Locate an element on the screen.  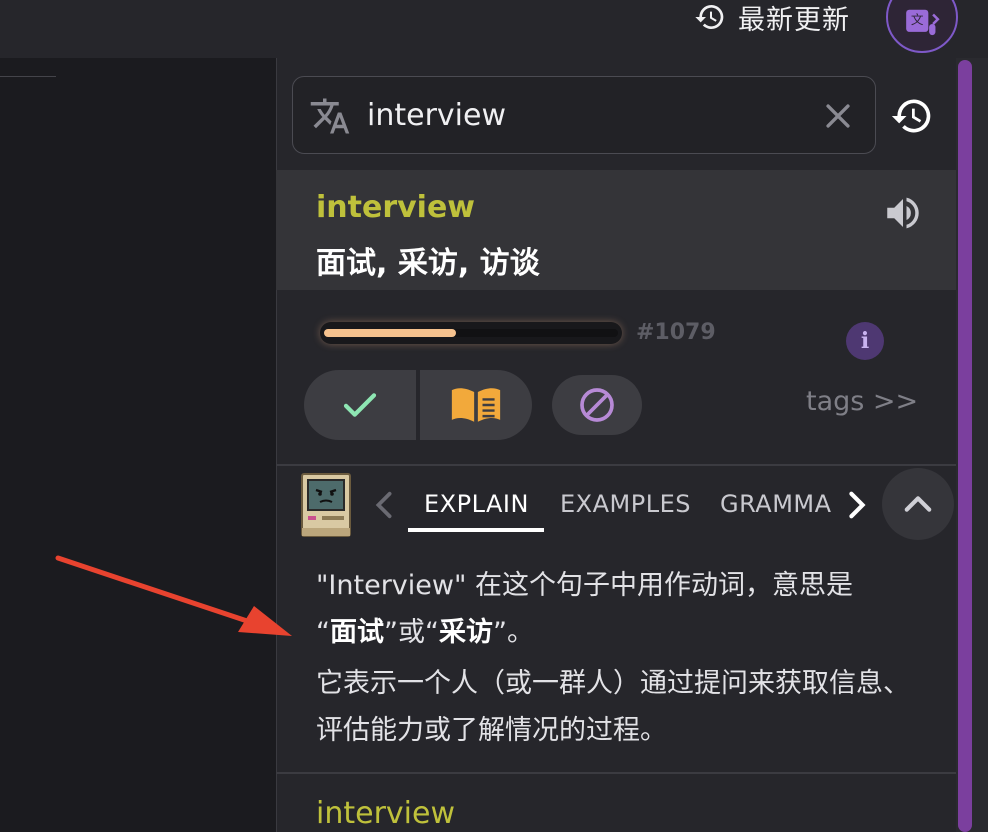
close-icon is located at coordinates (838, 116).